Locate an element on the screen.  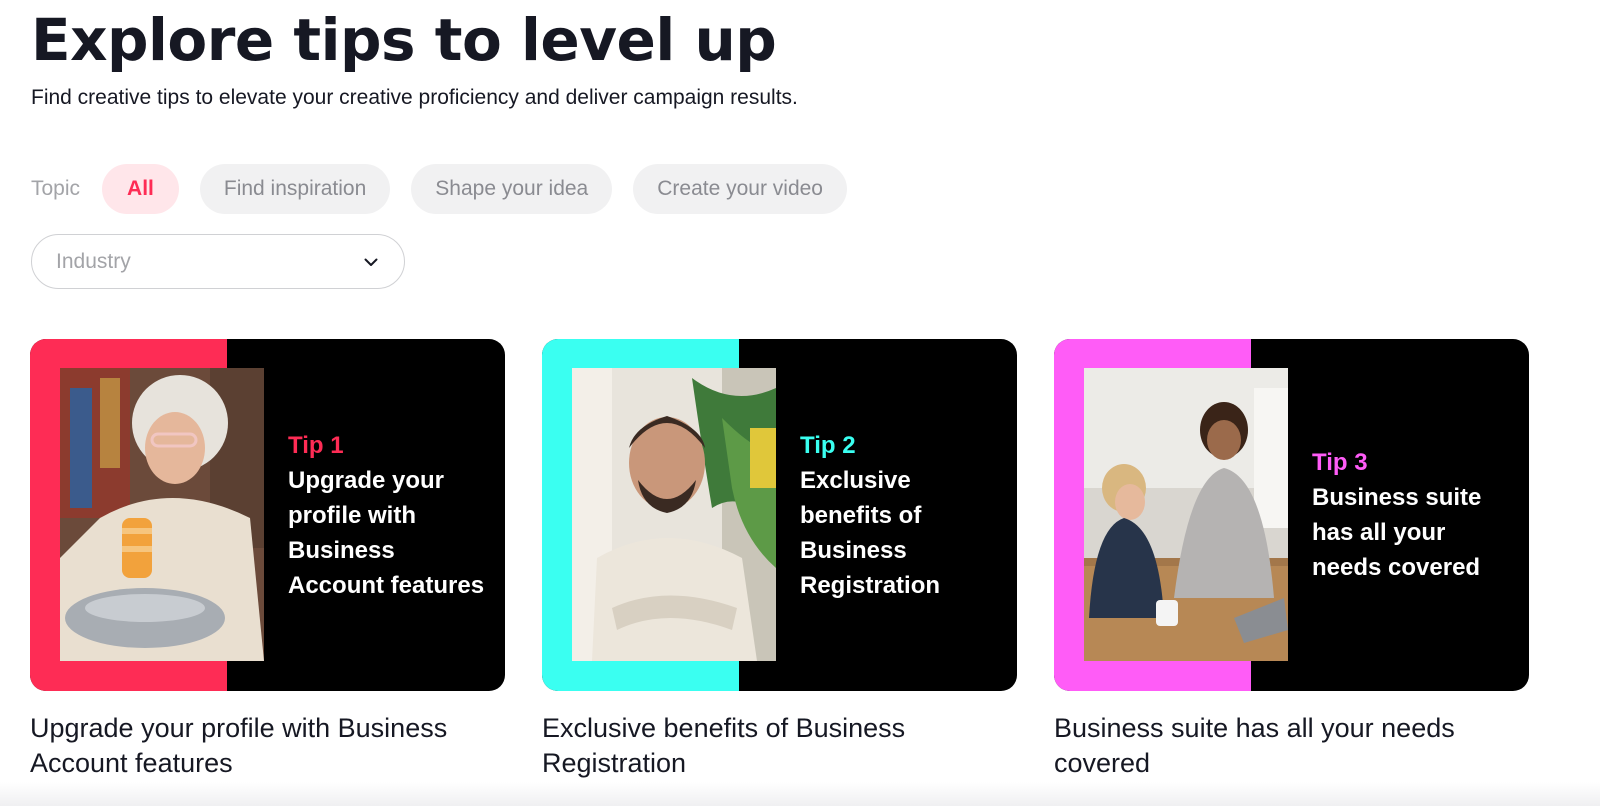
industry-dropdown-placeholder: Industry is located at coordinates (93, 261).